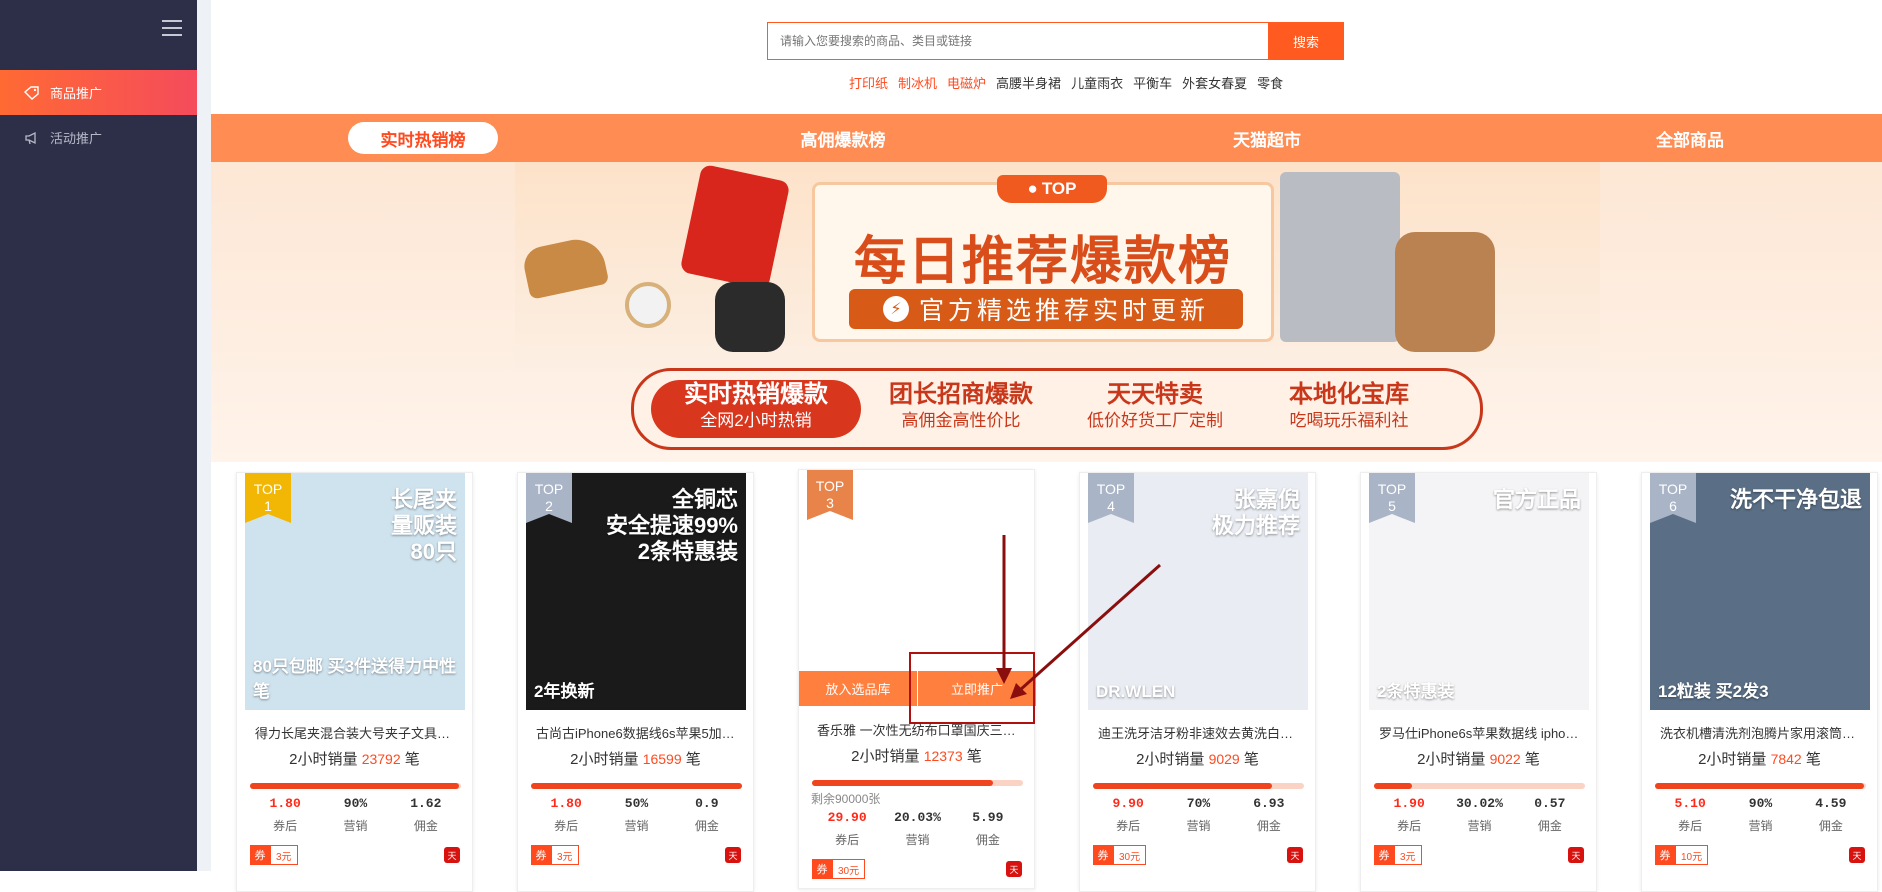 The image size is (1882, 892). I want to click on product-image: TOP 2 全铜芯 安全提速99% 2条特惠装 2年换新, so click(636, 591).